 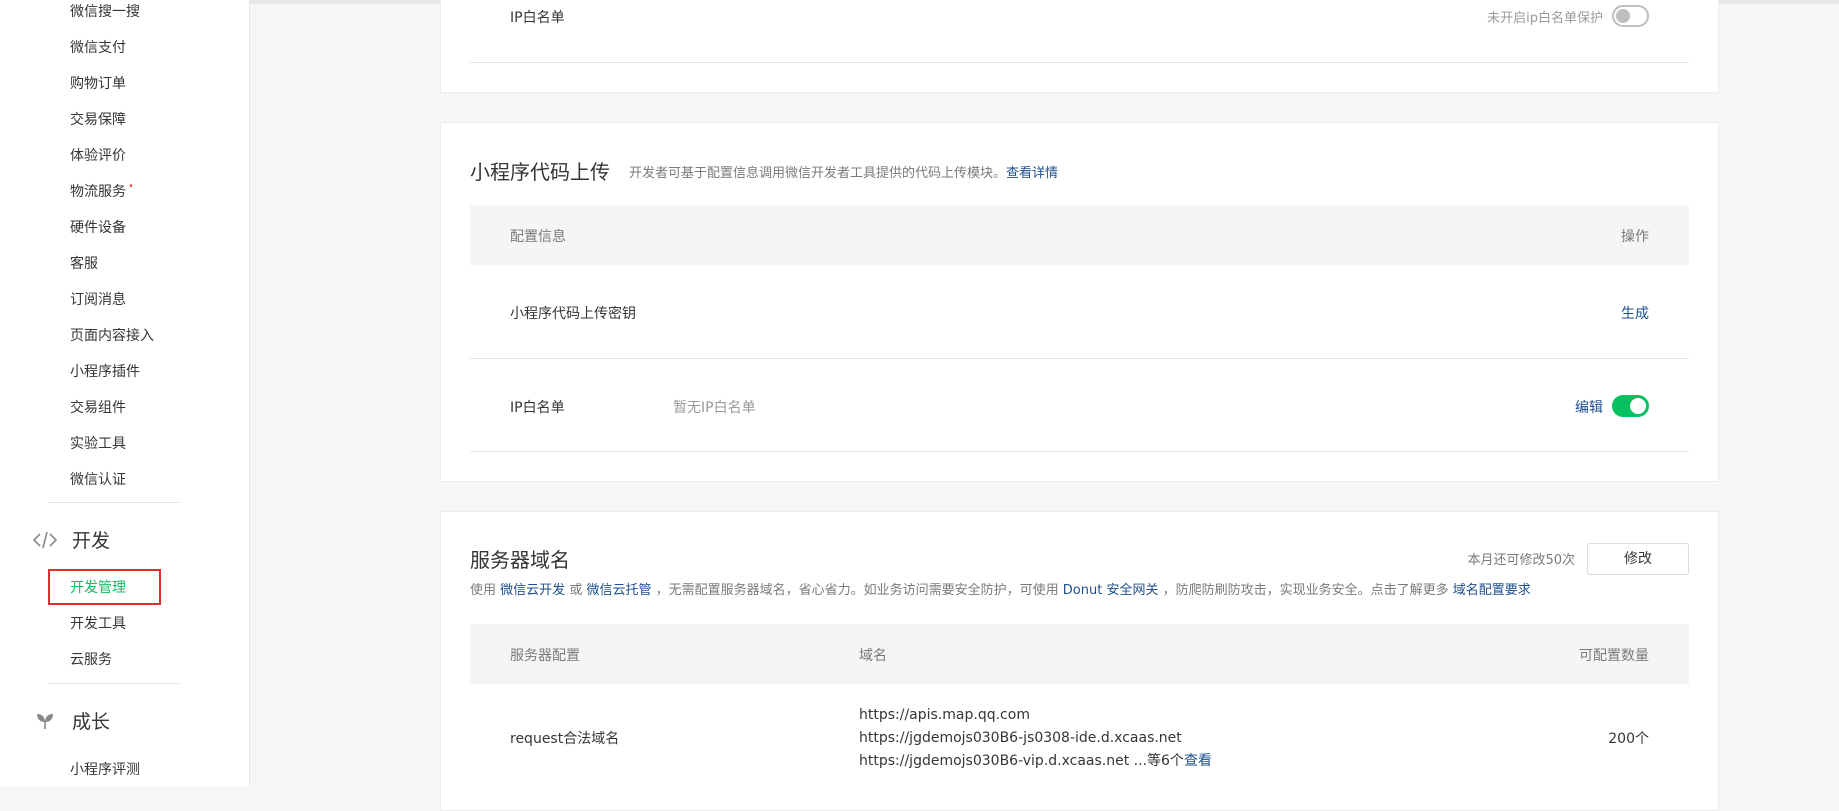 I want to click on view-details-link: 查看详情, so click(x=1032, y=173).